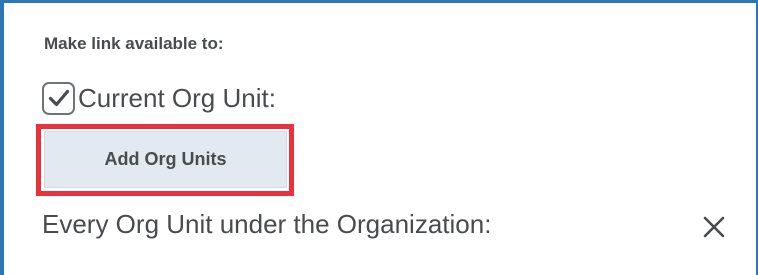 This screenshot has height=275, width=758. I want to click on remove-every-org-unit-button, so click(714, 227).